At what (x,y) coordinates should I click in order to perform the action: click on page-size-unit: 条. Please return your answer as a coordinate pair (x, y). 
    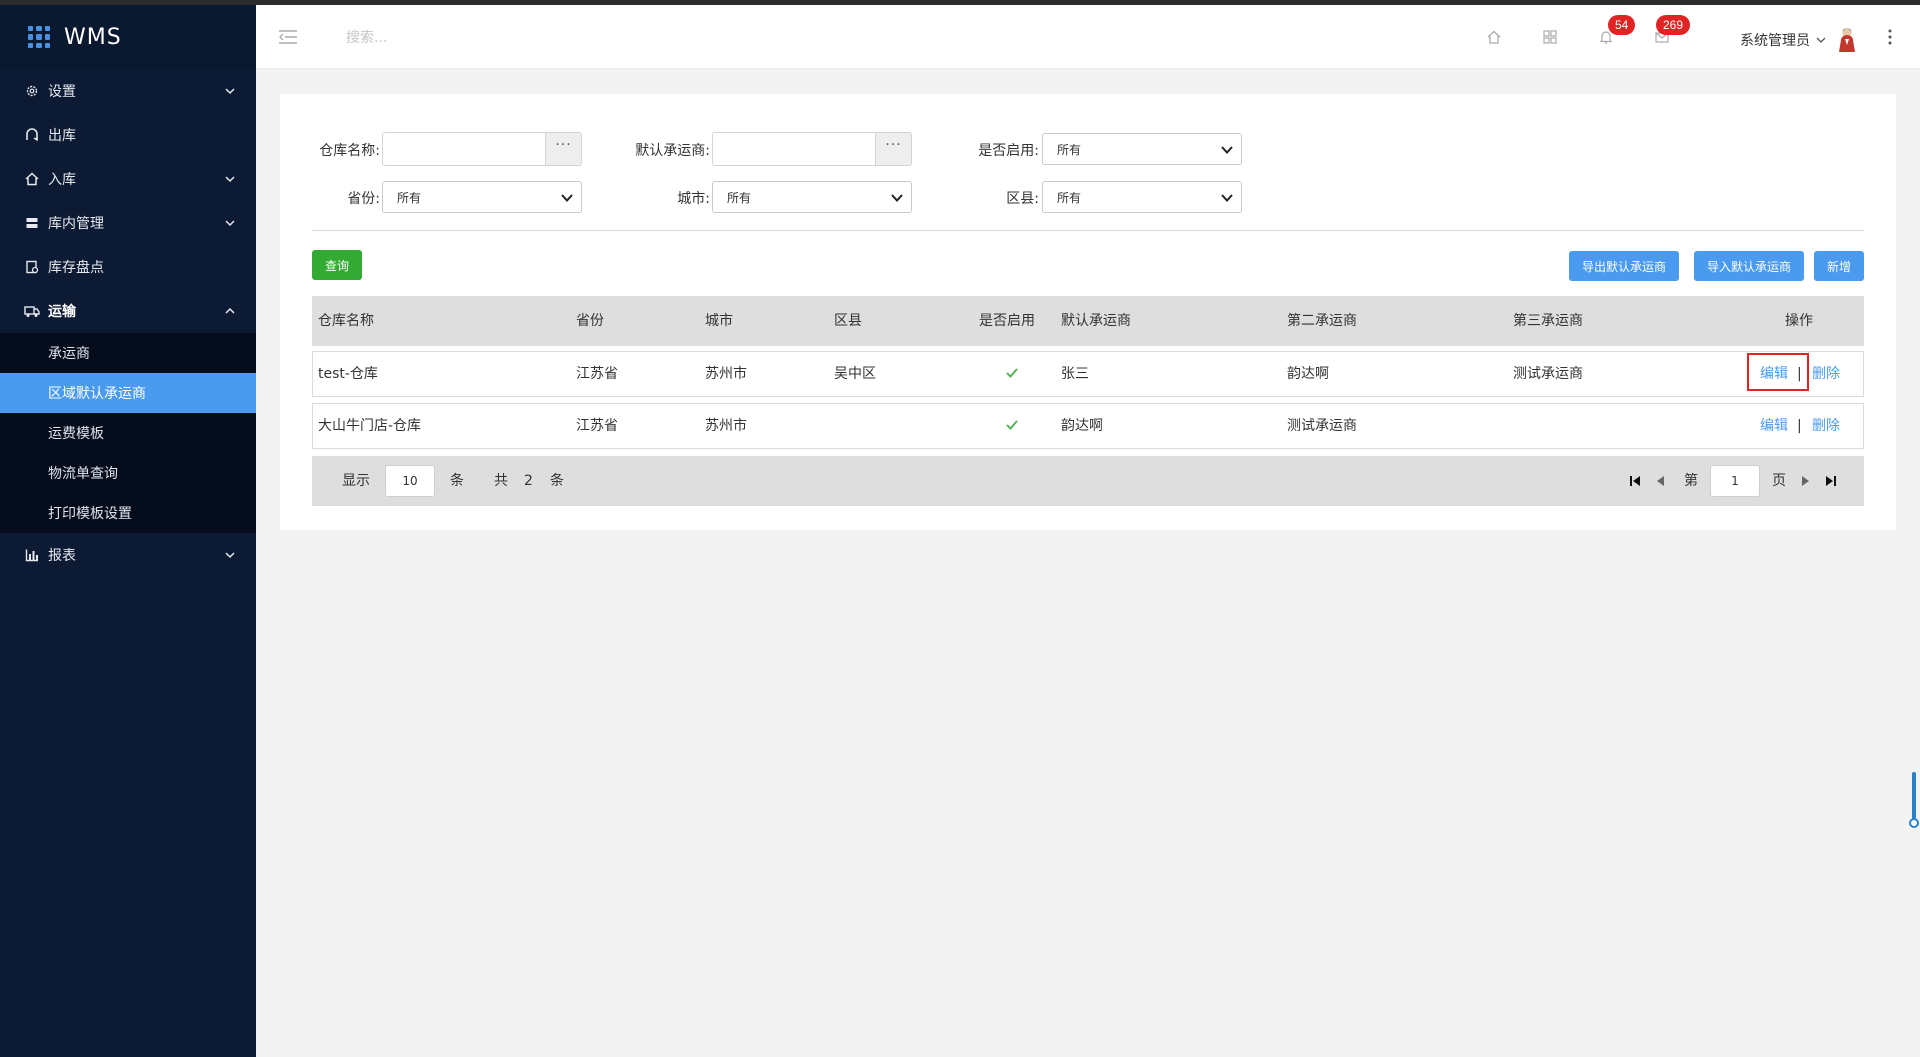
    Looking at the image, I should click on (457, 481).